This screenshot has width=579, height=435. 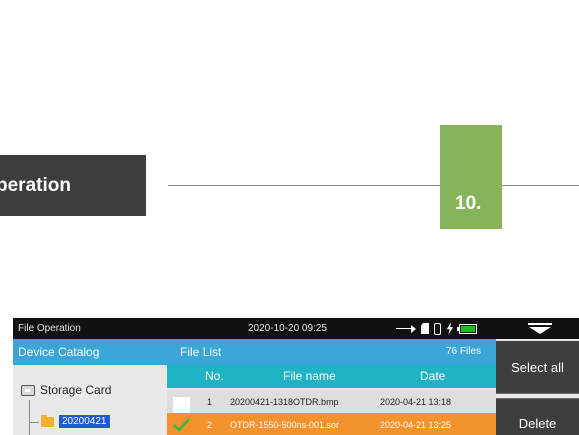 I want to click on tree-connector-branch, so click(x=34, y=422).